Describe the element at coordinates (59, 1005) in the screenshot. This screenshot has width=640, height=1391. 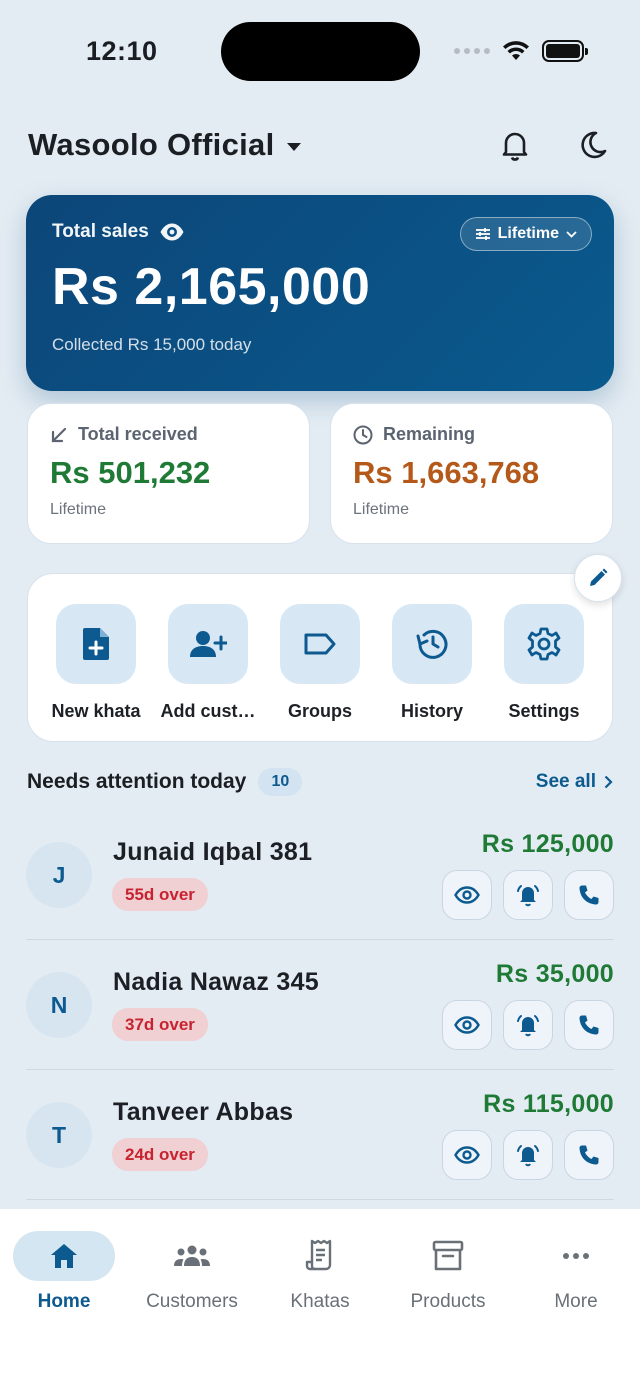
I see `avatar: N` at that location.